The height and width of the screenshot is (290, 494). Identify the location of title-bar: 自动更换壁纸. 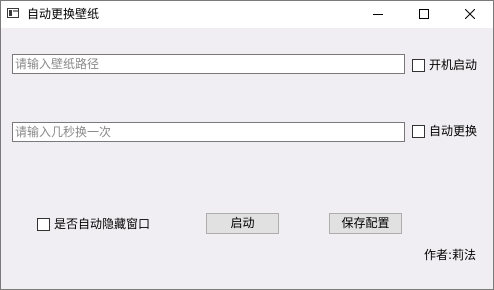
(247, 14).